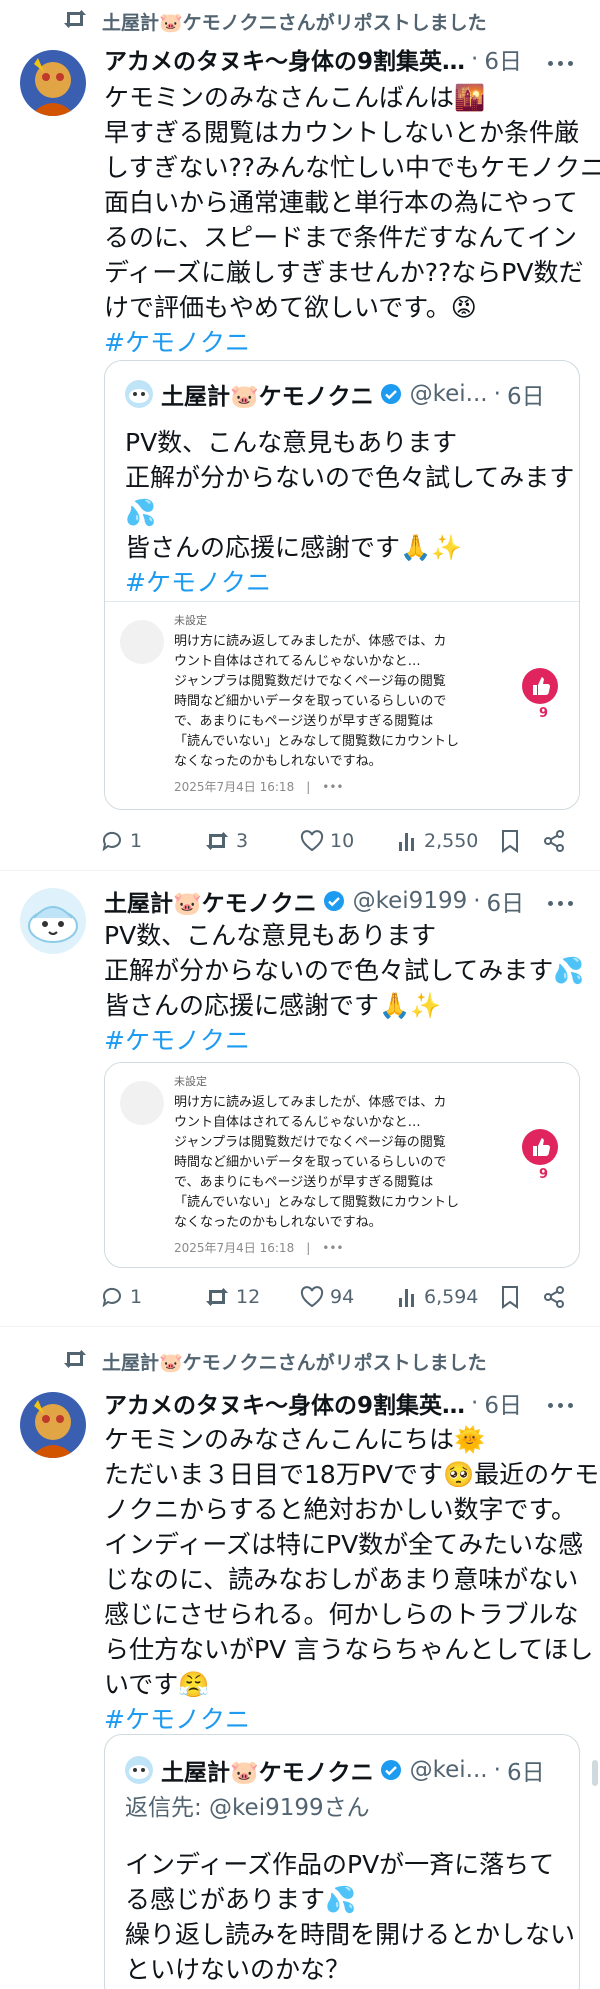 The width and height of the screenshot is (600, 1989). I want to click on tweet-header: 土屋計🐷ケモノクニ @kei9199 · 6日, so click(314, 901).